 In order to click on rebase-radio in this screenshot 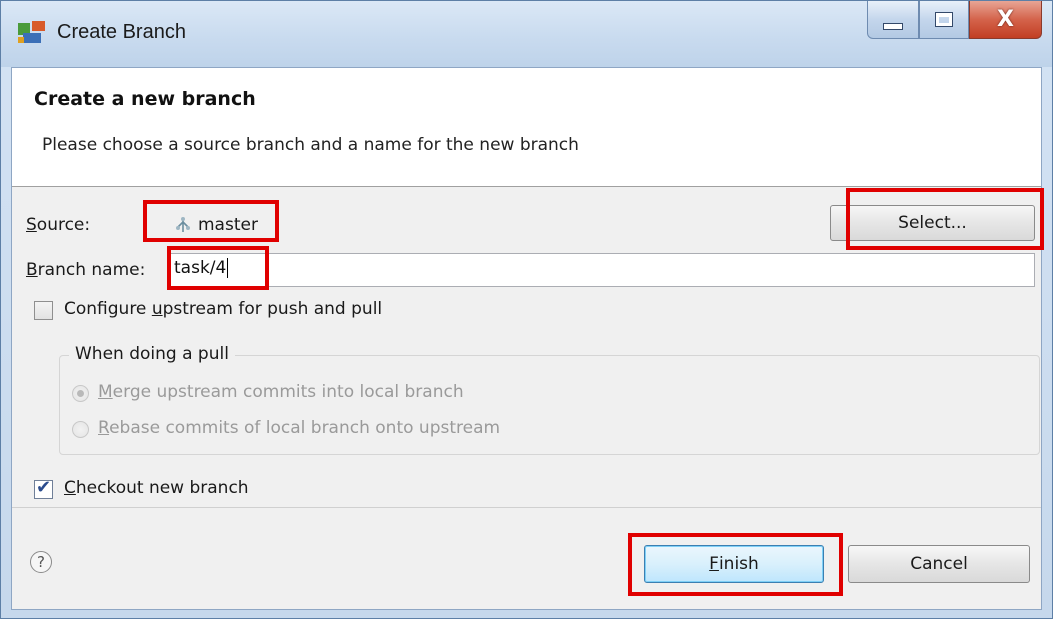, I will do `click(80, 429)`.